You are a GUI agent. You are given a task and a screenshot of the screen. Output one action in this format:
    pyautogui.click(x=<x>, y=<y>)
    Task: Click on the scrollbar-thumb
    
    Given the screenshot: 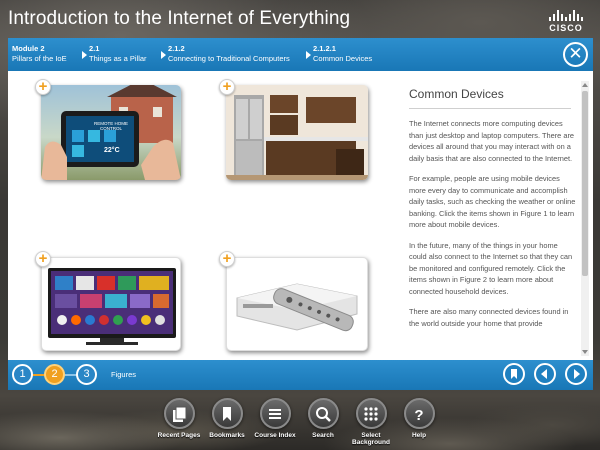 What is the action you would take?
    pyautogui.click(x=585, y=183)
    